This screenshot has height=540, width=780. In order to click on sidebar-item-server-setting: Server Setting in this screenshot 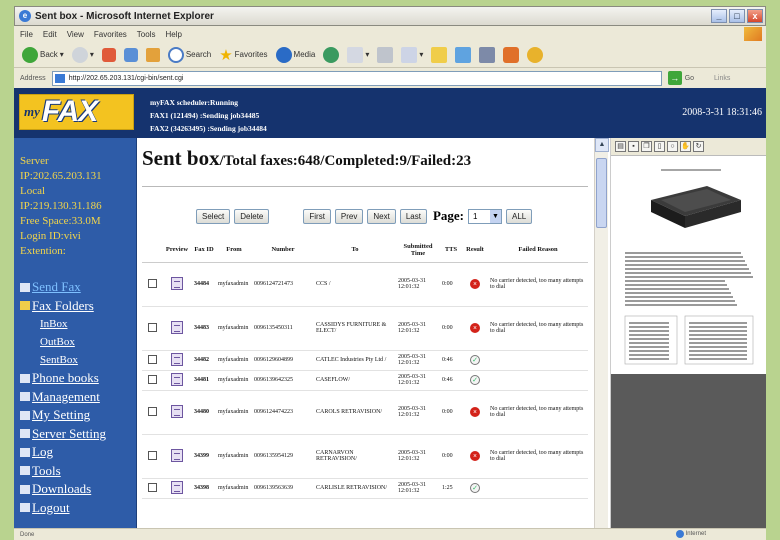, I will do `click(63, 434)`.